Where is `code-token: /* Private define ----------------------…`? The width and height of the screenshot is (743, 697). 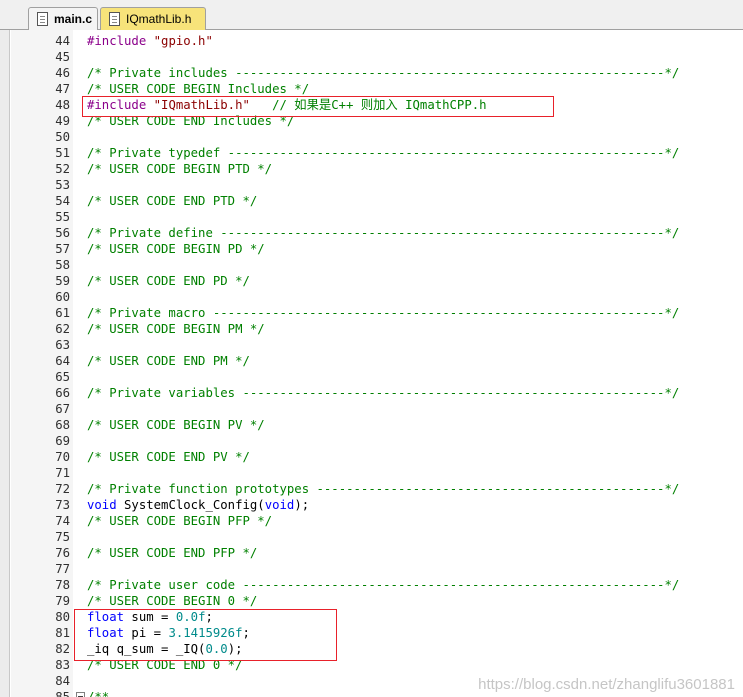 code-token: /* Private define ----------------------… is located at coordinates (383, 233).